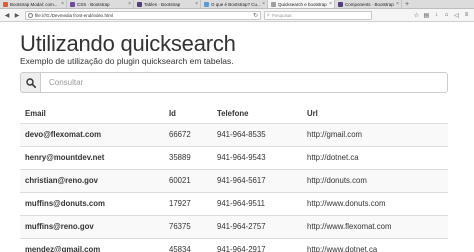  Describe the element at coordinates (375, 226) in the screenshot. I see `cell-url: http://www.flexomat.com` at that location.